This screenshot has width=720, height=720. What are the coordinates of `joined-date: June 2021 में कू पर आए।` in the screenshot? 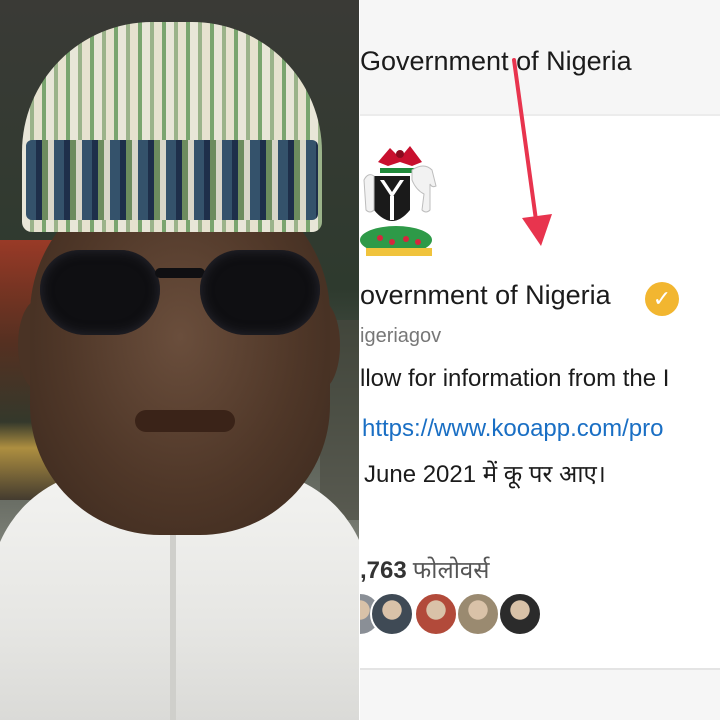 It's located at (485, 474).